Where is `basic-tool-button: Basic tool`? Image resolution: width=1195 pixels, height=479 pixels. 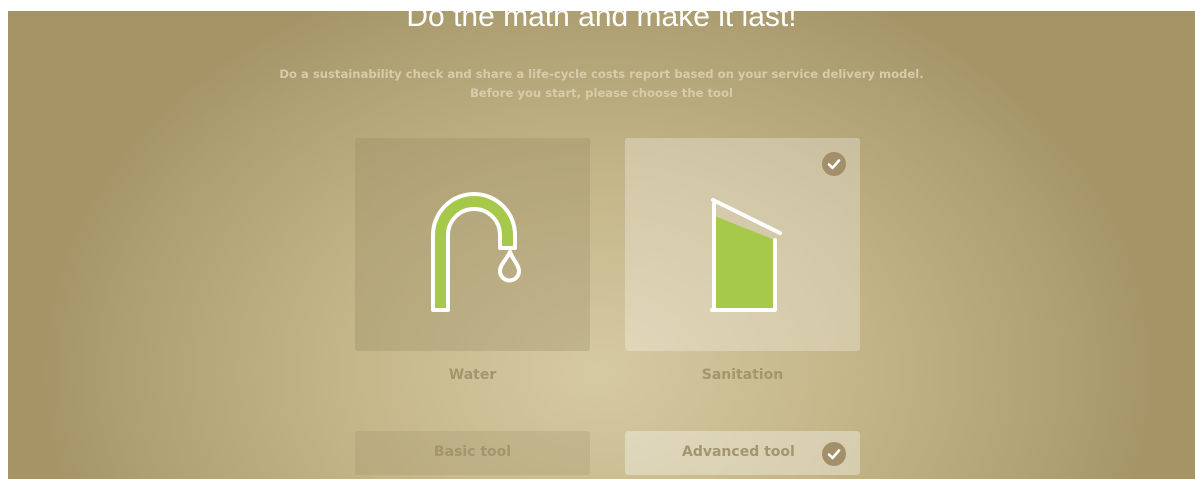 basic-tool-button: Basic tool is located at coordinates (472, 453).